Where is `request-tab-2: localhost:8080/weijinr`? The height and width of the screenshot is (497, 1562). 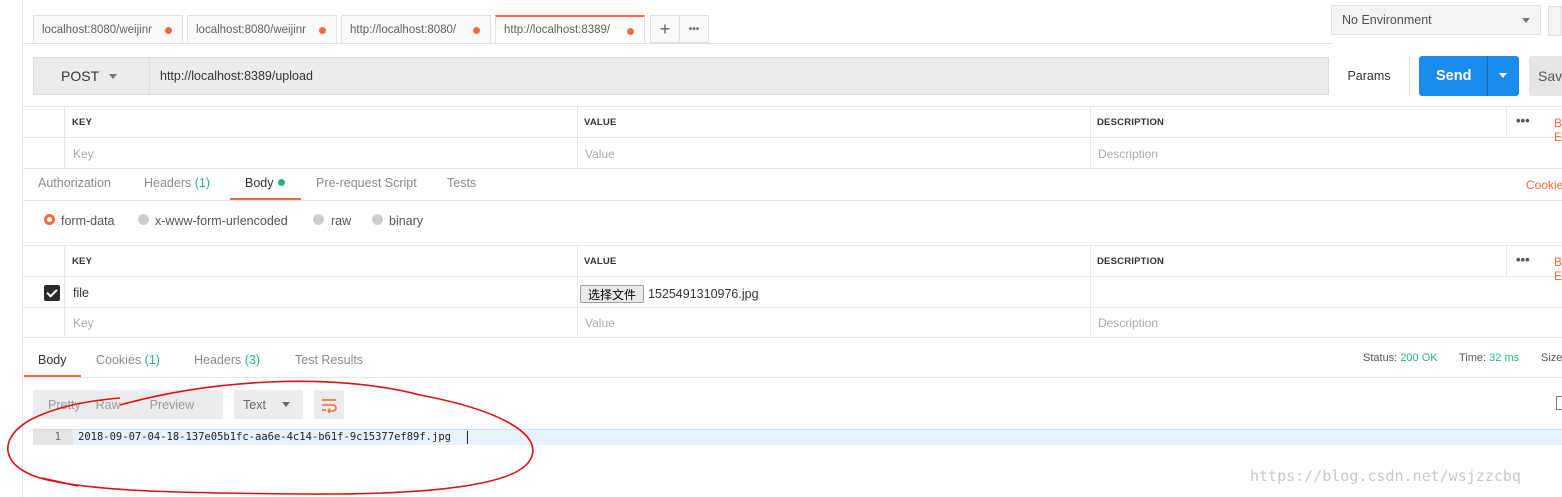 request-tab-2: localhost:8080/weijinr is located at coordinates (262, 29).